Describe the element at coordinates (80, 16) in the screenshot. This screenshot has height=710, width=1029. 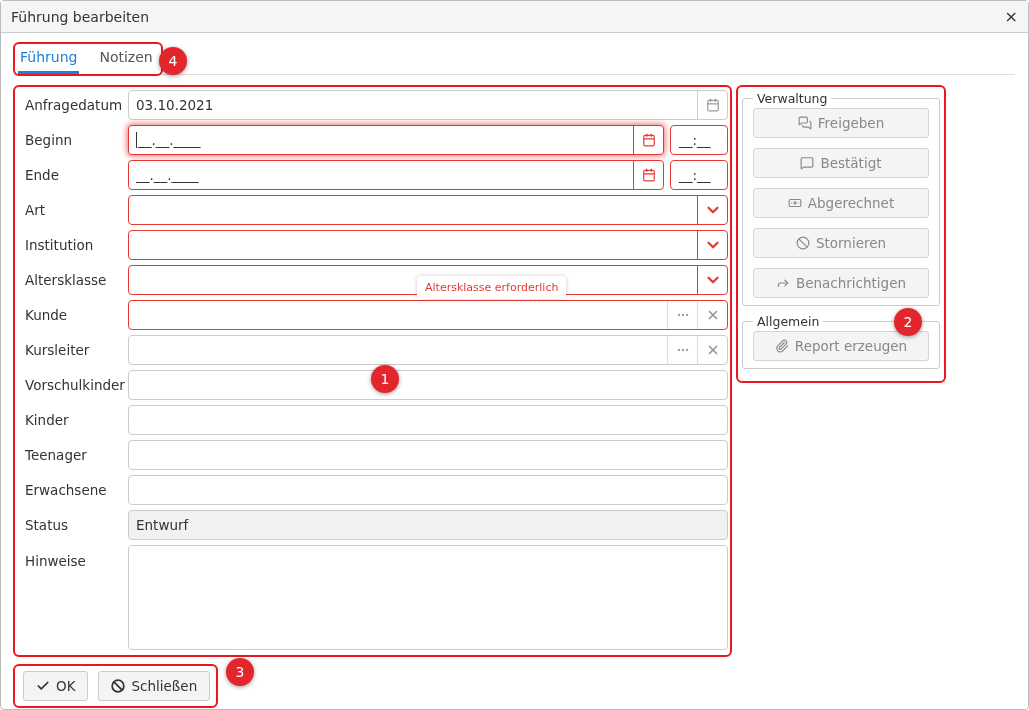
I see `window-title: Führung bearbeiten` at that location.